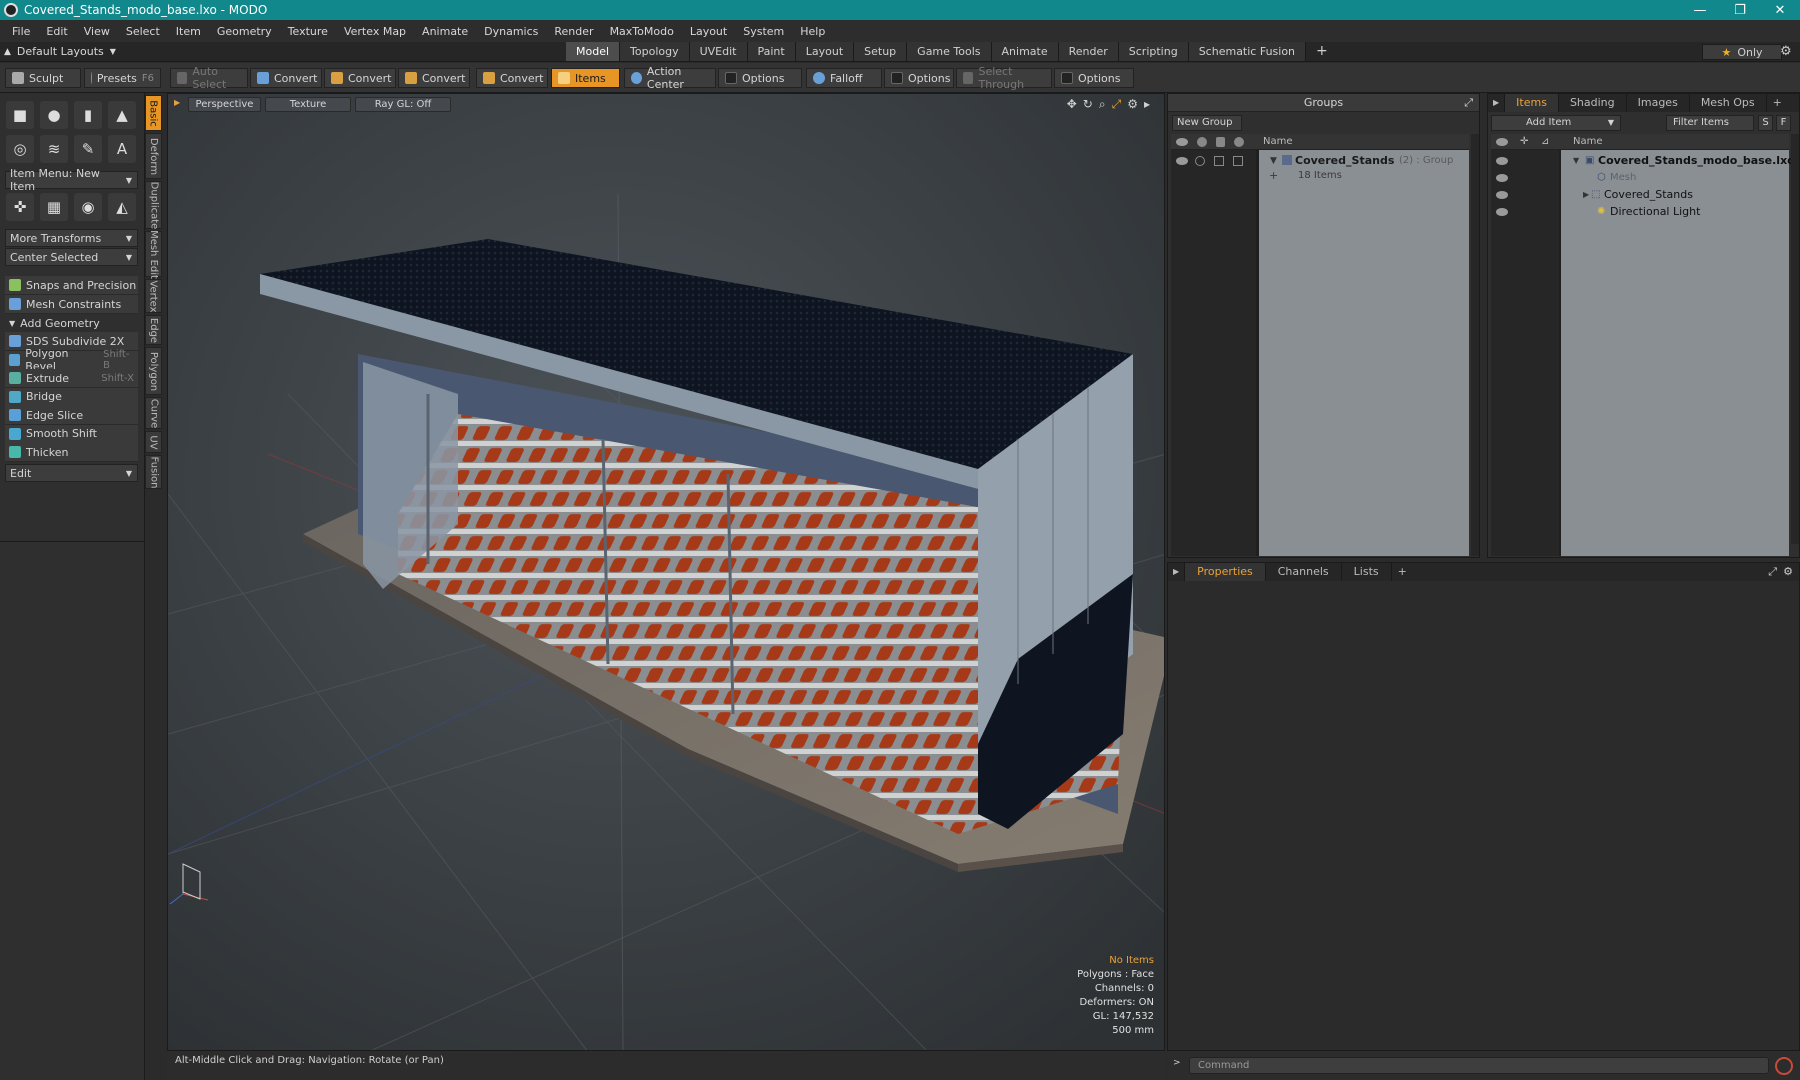 This screenshot has width=1800, height=1080. Describe the element at coordinates (1088, 104) in the screenshot. I see `rotate-icon: ↻` at that location.